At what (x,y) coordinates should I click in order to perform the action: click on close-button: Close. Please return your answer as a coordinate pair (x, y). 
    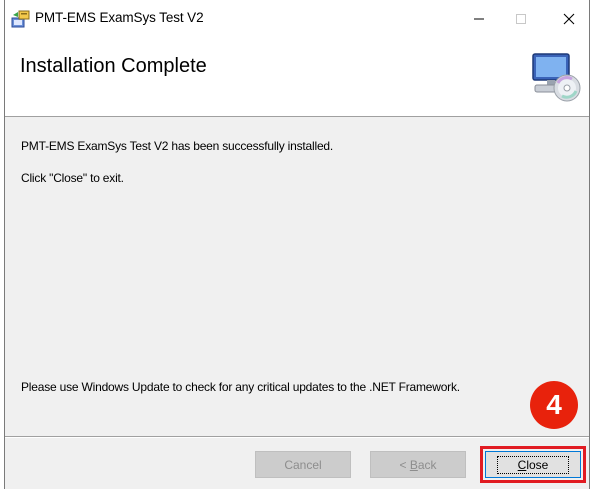
    Looking at the image, I should click on (533, 464).